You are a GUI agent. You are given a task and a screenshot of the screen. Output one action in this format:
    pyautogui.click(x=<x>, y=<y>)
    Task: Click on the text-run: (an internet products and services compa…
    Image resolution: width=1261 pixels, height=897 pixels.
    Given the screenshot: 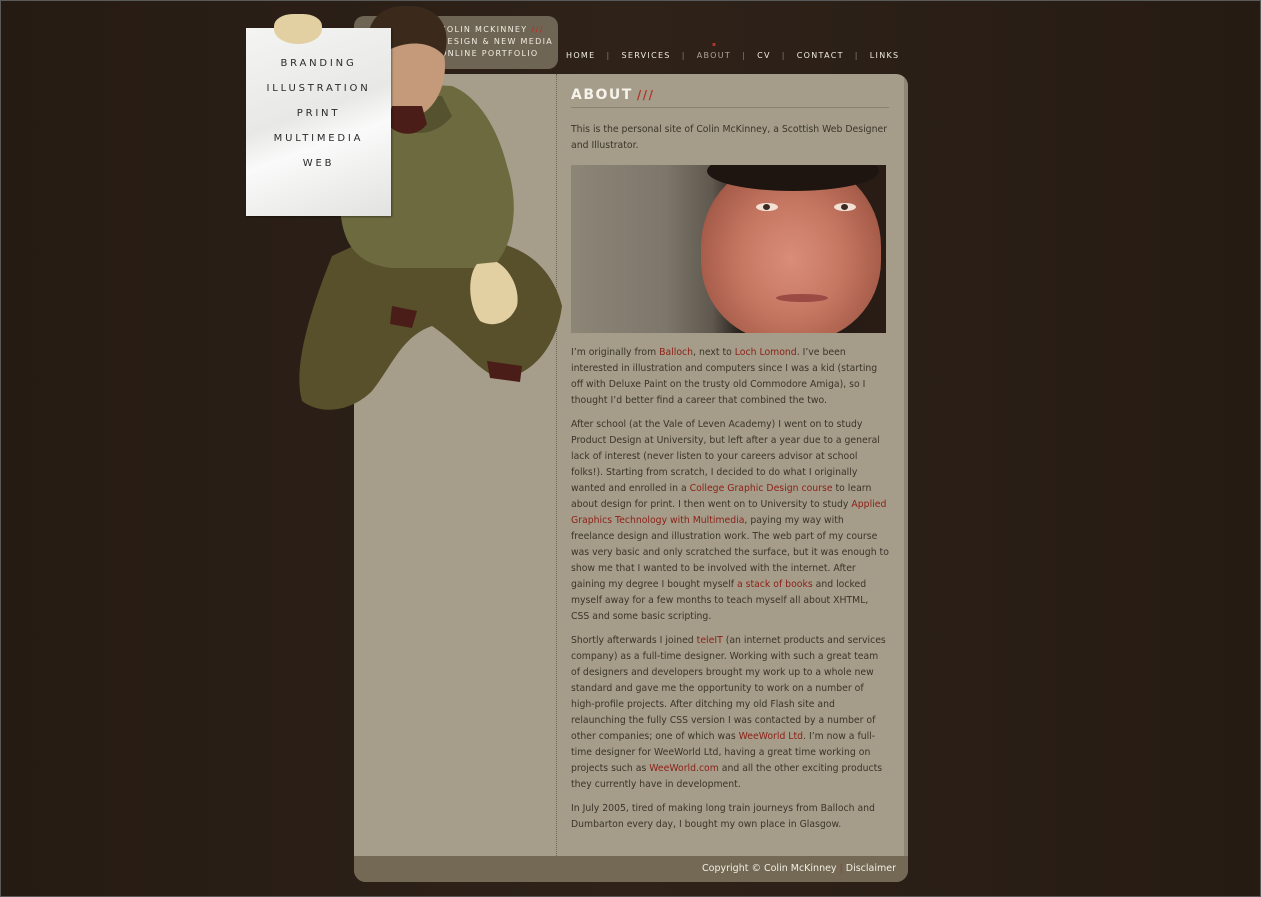 What is the action you would take?
    pyautogui.click(x=728, y=688)
    